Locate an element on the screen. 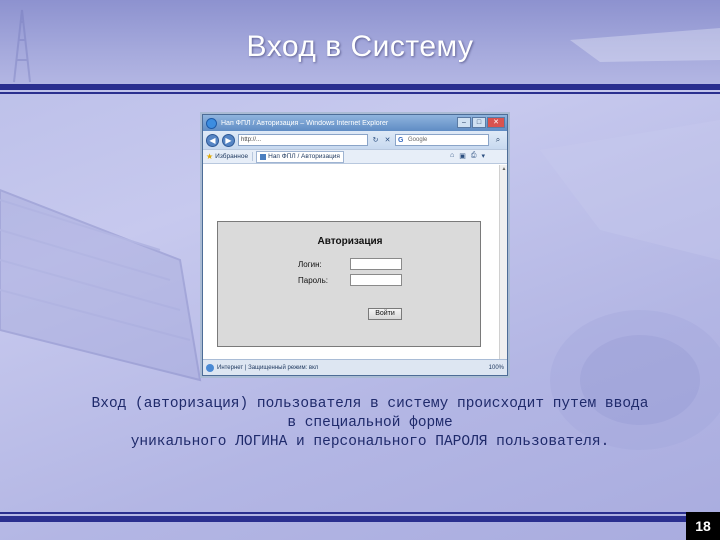  home-icon: ⌂ is located at coordinates (452, 156).